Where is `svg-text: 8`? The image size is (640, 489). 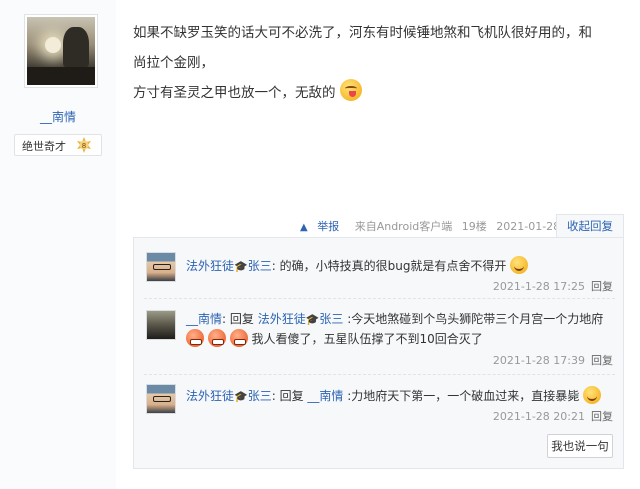 svg-text: 8 is located at coordinates (84, 146).